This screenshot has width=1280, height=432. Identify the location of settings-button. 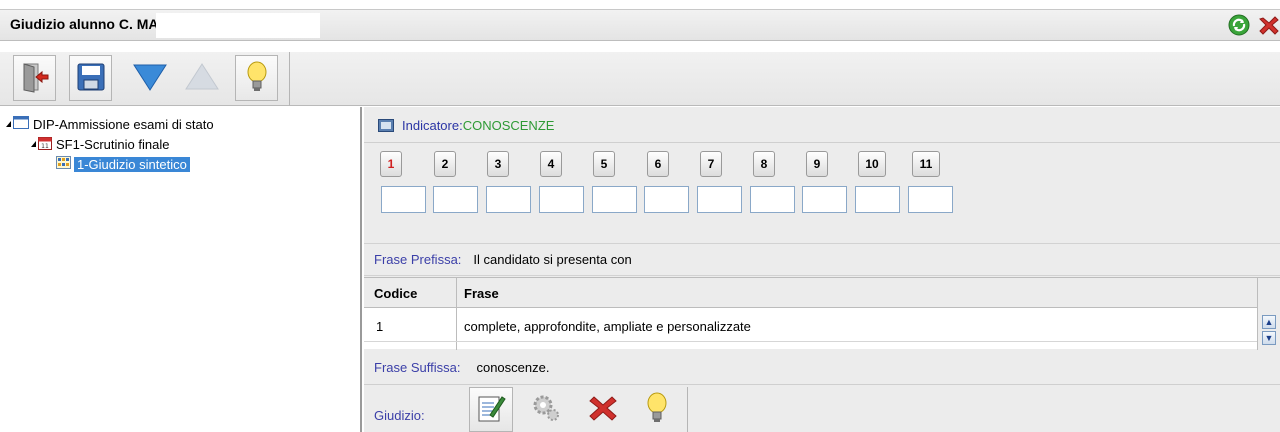
(546, 409).